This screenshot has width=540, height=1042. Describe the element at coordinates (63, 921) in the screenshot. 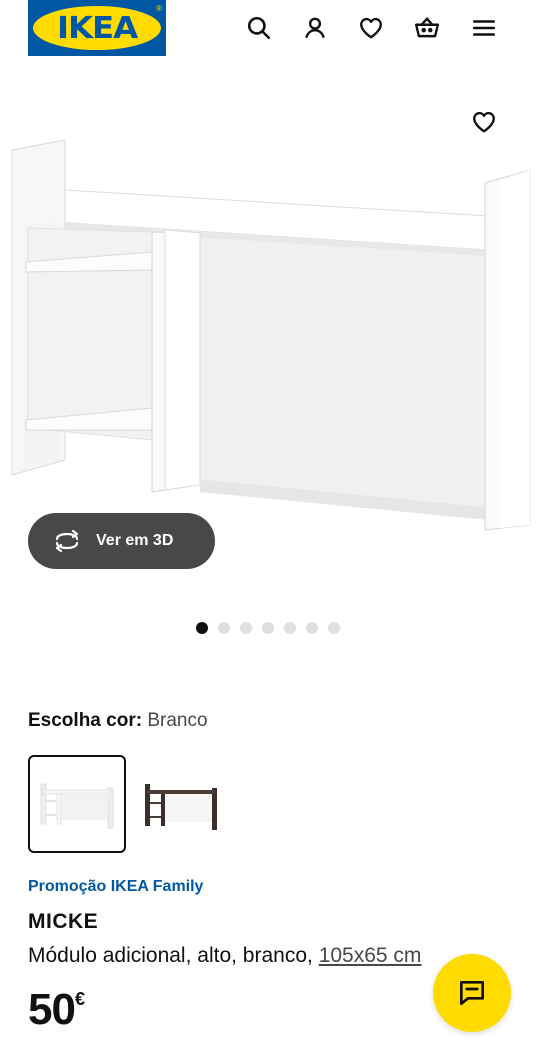

I see `product-name: MICKE` at that location.